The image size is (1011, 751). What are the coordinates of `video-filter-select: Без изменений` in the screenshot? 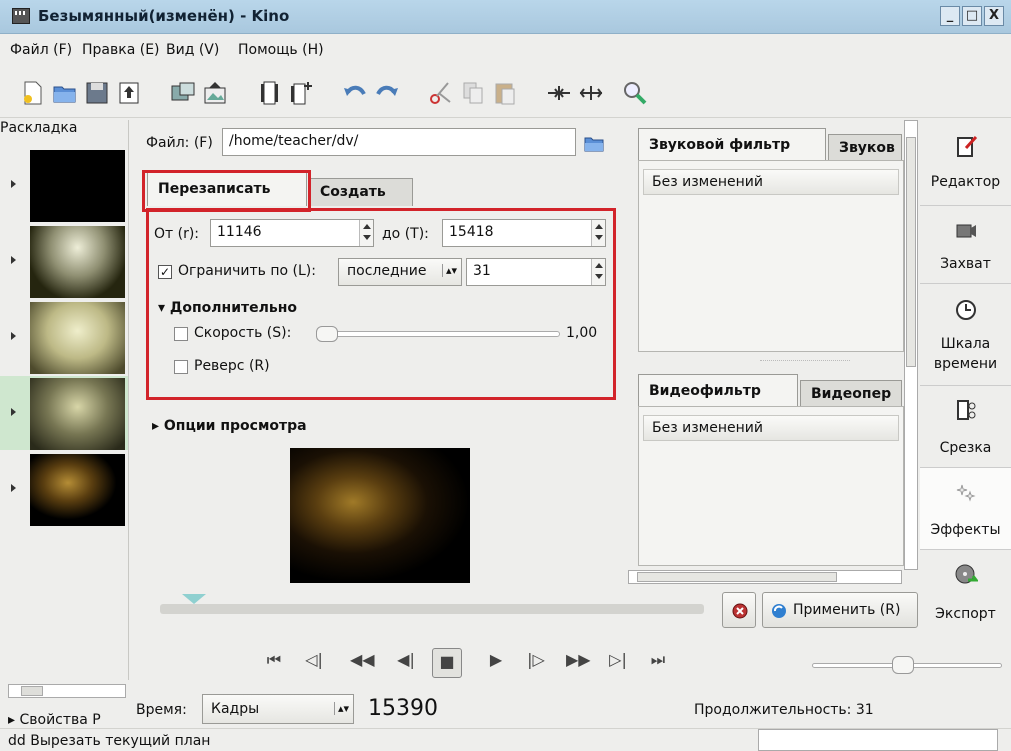 It's located at (771, 428).